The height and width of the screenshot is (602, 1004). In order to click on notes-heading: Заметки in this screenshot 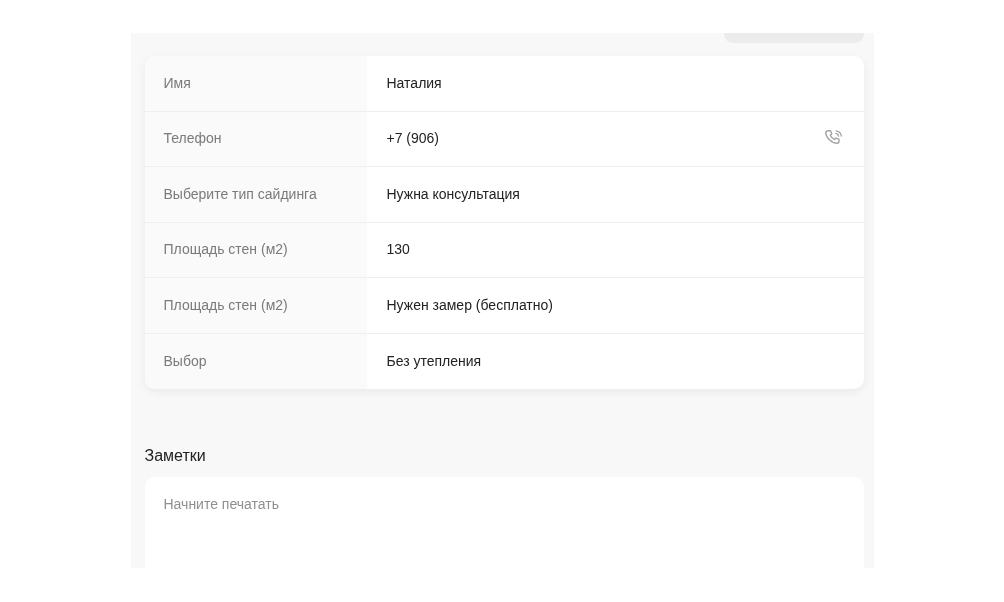, I will do `click(175, 456)`.